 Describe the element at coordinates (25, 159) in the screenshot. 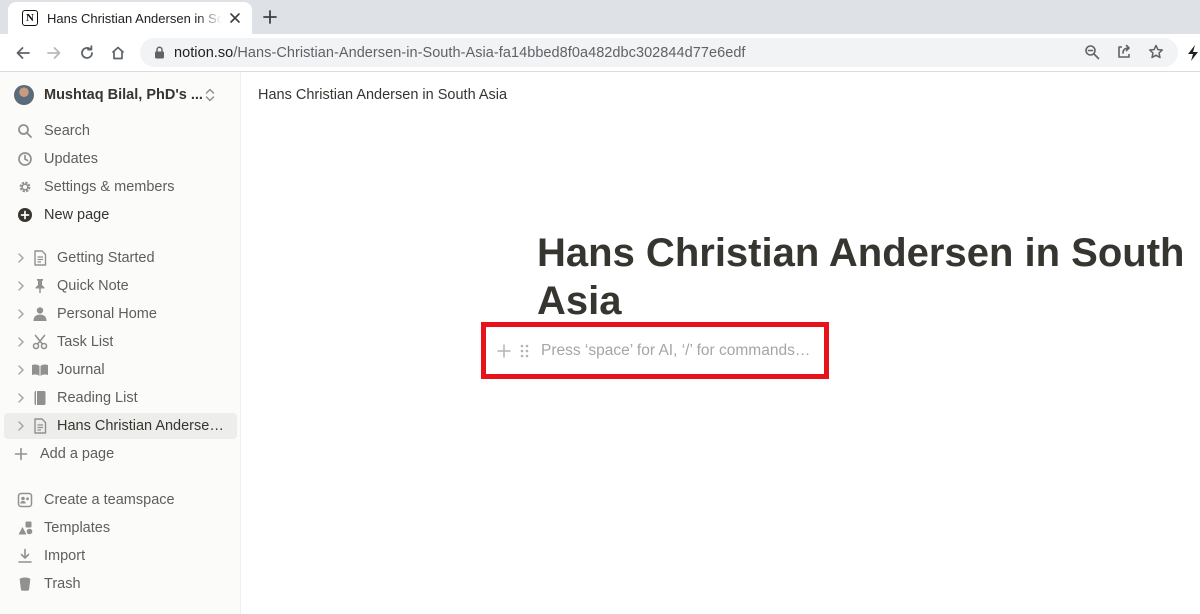

I see `clock-icon` at that location.